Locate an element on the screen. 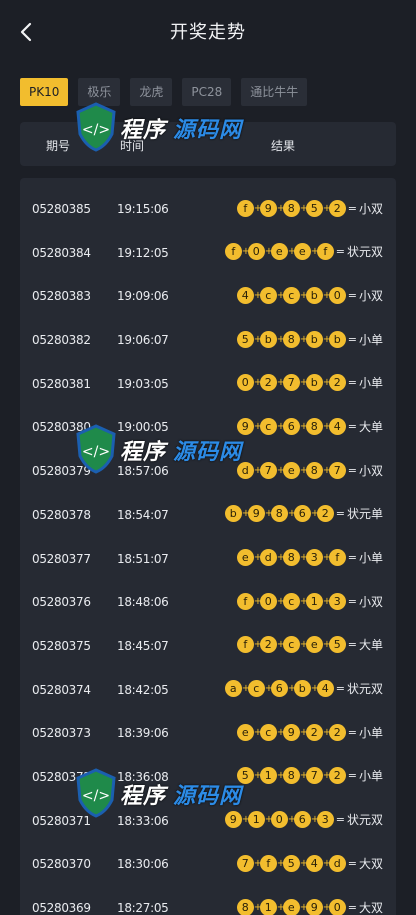  draw-result: 9 + c +6 +8 +4 = 大单 is located at coordinates (309, 426).